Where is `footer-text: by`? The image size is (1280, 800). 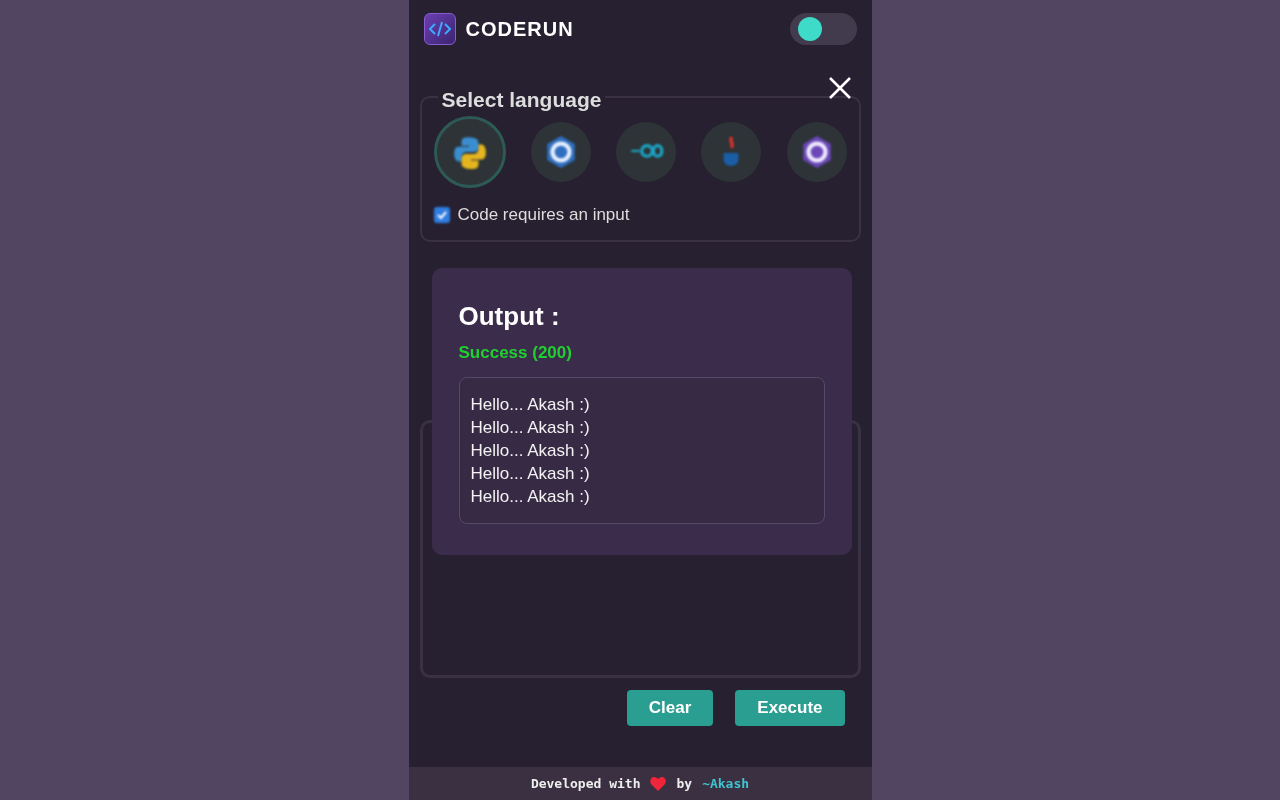
footer-text: by is located at coordinates (684, 783).